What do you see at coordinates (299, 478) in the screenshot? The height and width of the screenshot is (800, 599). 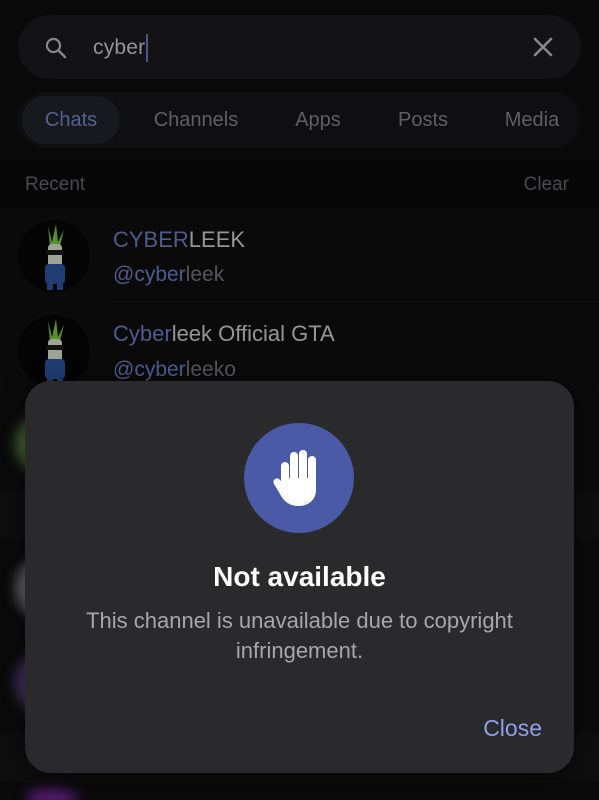 I see `hand-stop-icon` at bounding box center [299, 478].